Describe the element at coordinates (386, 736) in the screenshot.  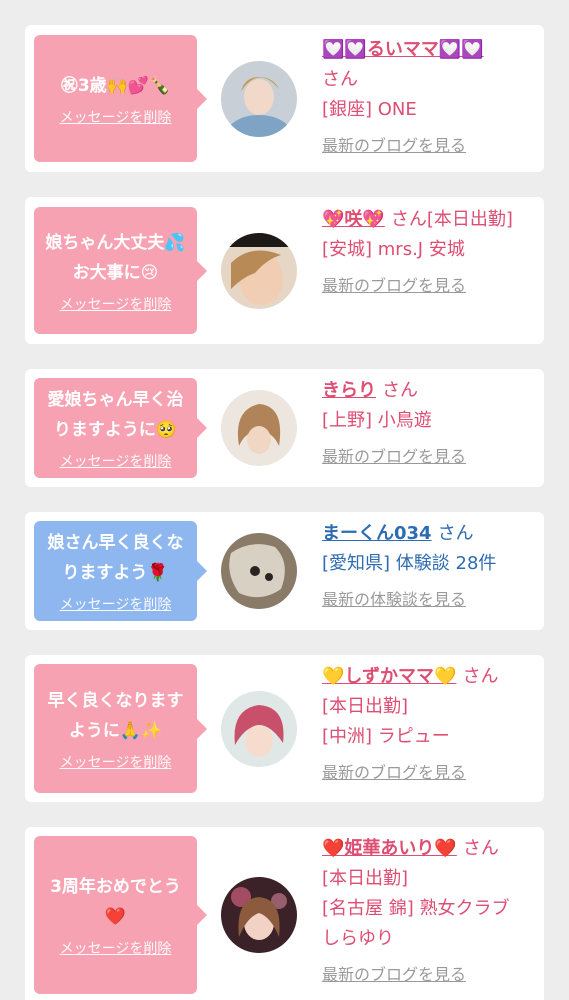
I see `shop-line: [中洲] ラピュー` at that location.